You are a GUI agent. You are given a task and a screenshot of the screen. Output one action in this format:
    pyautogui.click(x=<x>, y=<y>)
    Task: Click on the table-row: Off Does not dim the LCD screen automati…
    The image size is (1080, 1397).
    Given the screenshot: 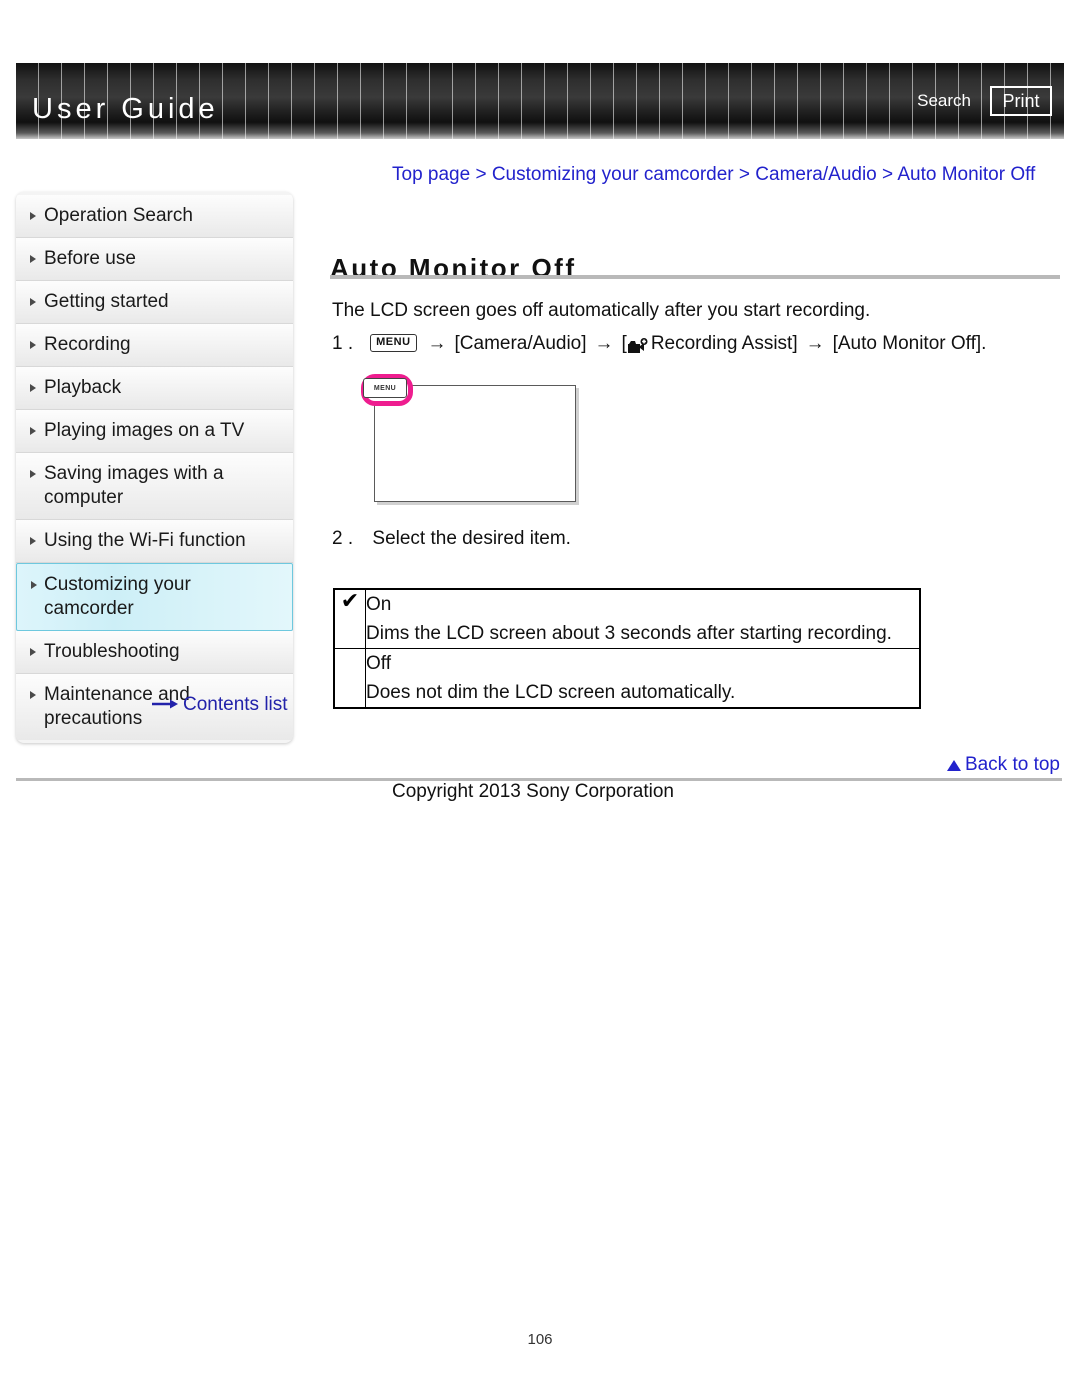 What is the action you would take?
    pyautogui.click(x=627, y=678)
    